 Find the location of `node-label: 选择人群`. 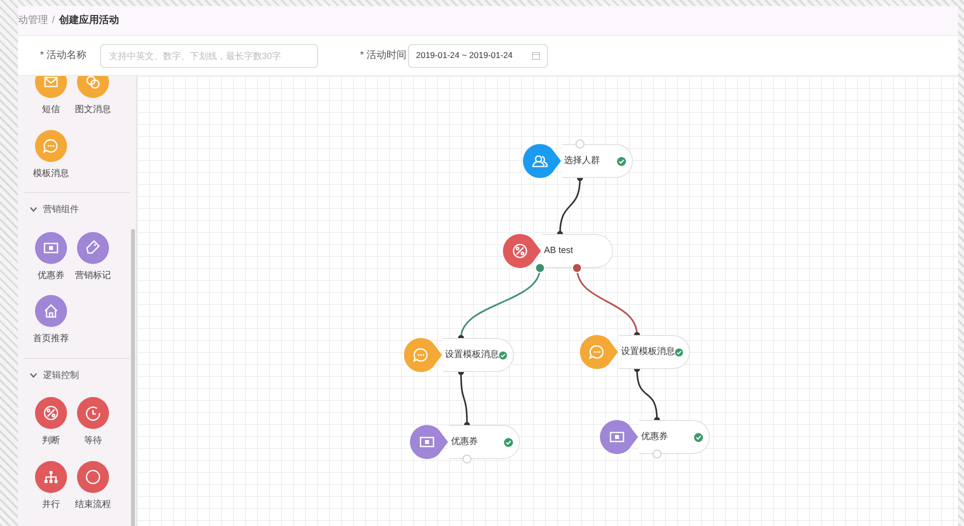

node-label: 选择人群 is located at coordinates (582, 161).